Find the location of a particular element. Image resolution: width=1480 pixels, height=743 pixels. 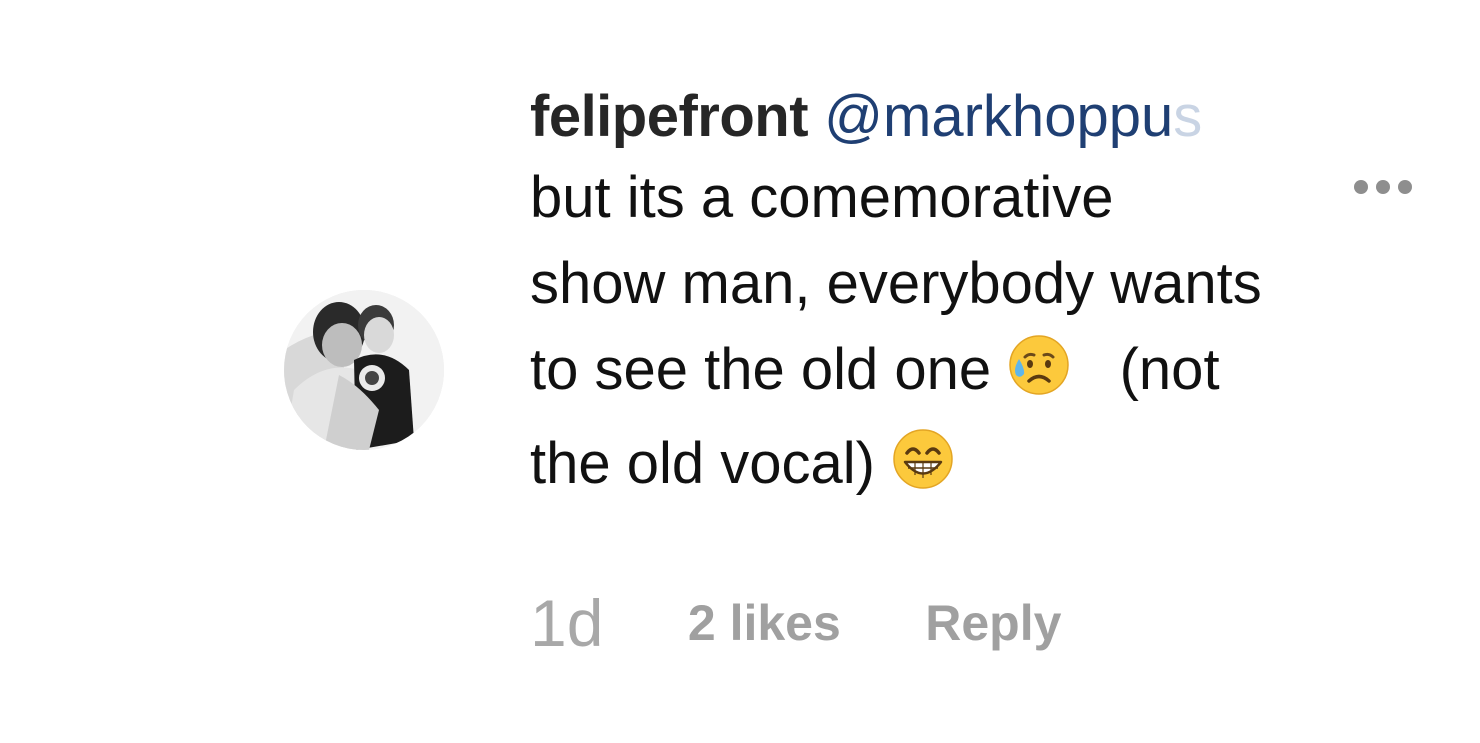

avatar is located at coordinates (364, 370).